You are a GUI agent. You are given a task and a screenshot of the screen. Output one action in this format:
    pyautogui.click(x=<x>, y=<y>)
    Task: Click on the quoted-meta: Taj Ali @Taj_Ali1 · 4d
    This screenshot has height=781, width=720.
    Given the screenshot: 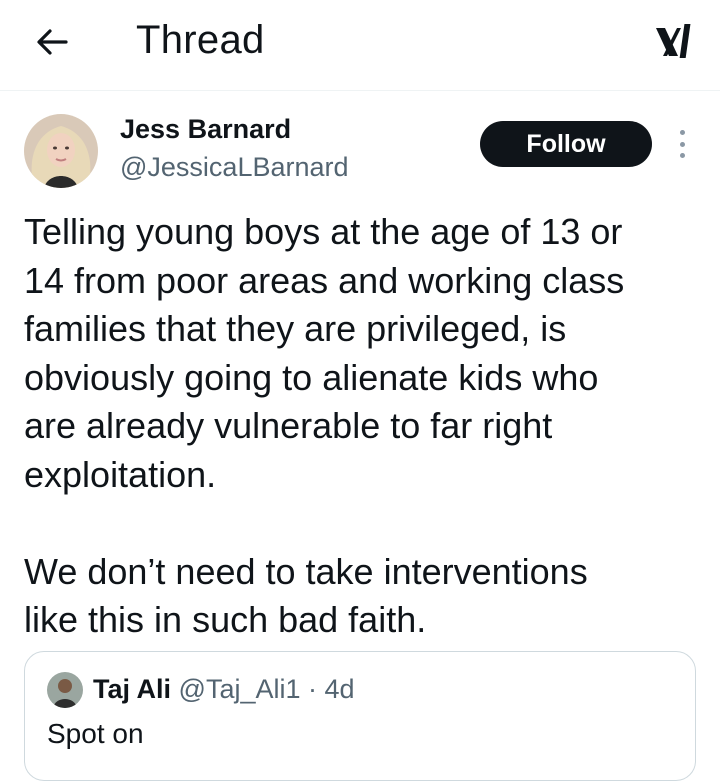 What is the action you would take?
    pyautogui.click(x=224, y=689)
    